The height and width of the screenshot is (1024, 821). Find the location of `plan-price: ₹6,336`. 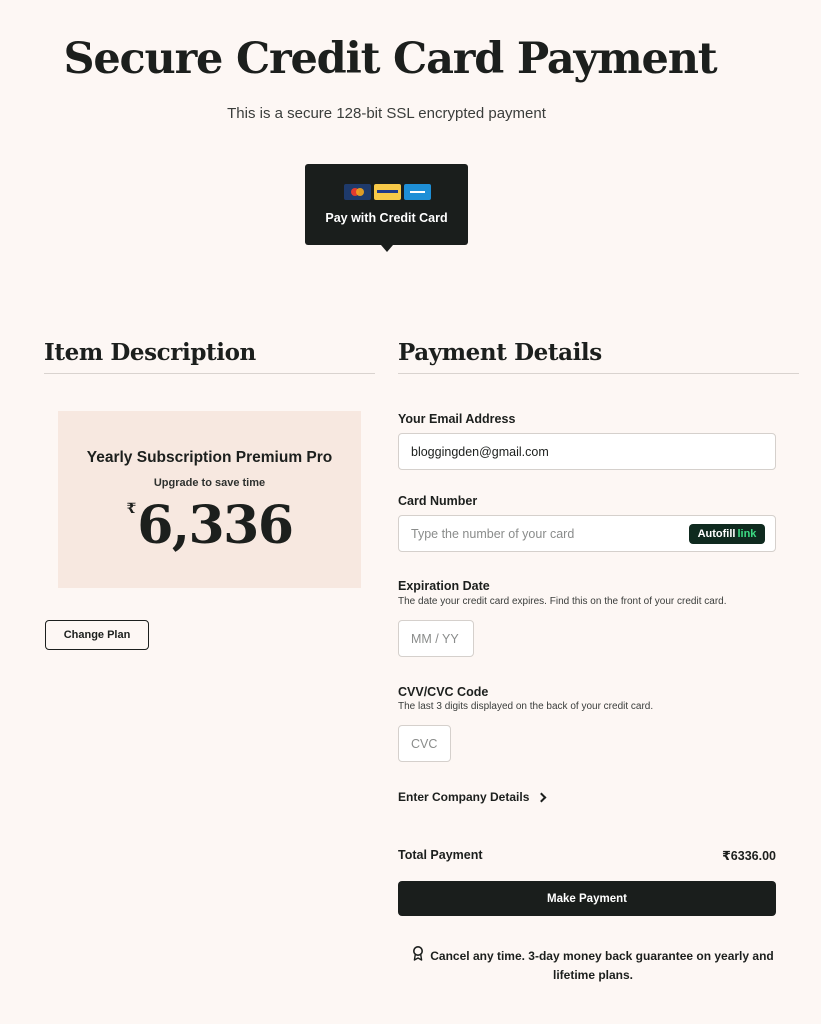

plan-price: ₹6,336 is located at coordinates (209, 525).